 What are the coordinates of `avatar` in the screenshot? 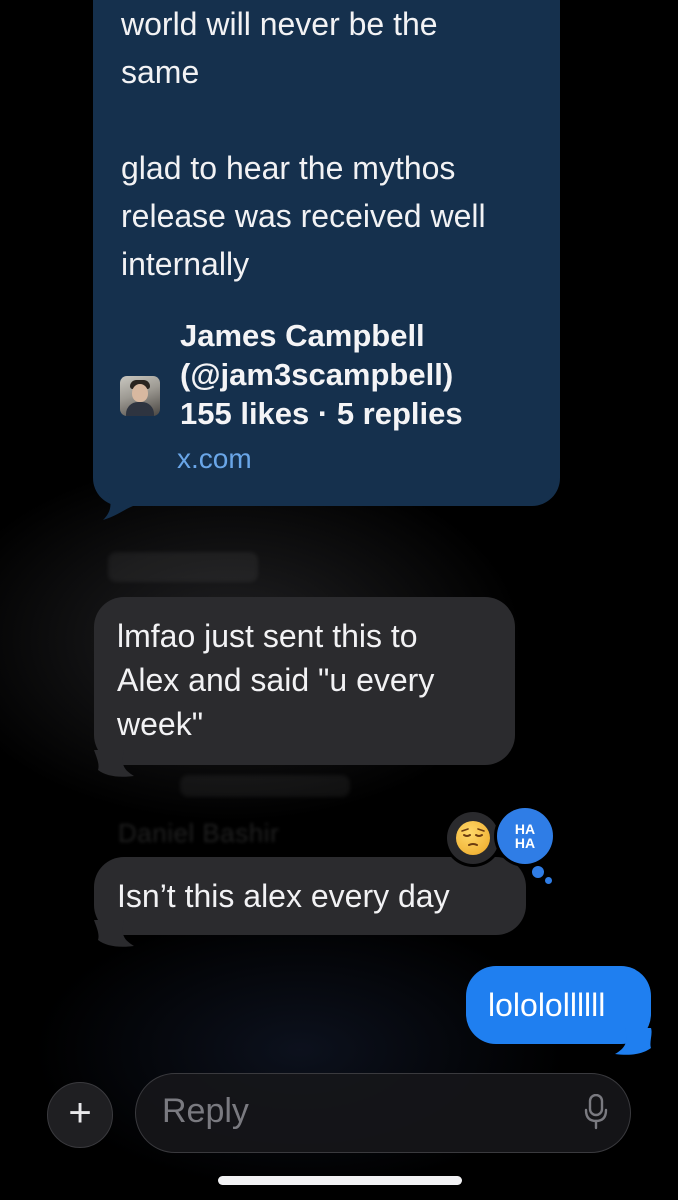 It's located at (140, 396).